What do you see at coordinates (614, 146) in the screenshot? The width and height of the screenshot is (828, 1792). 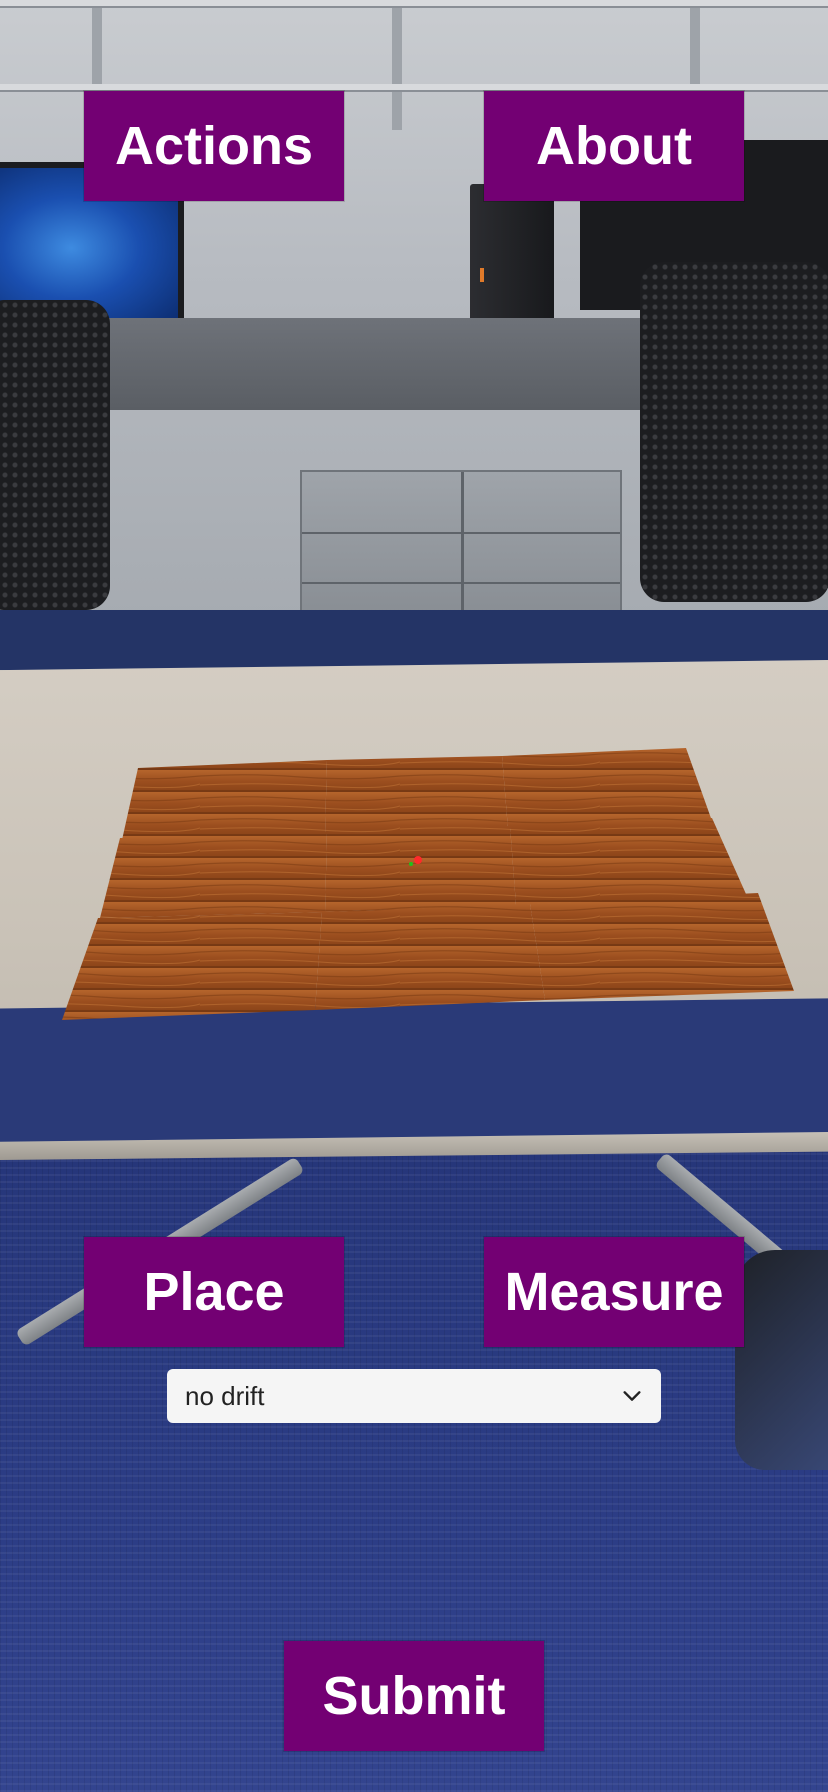 I see `about-button: About` at bounding box center [614, 146].